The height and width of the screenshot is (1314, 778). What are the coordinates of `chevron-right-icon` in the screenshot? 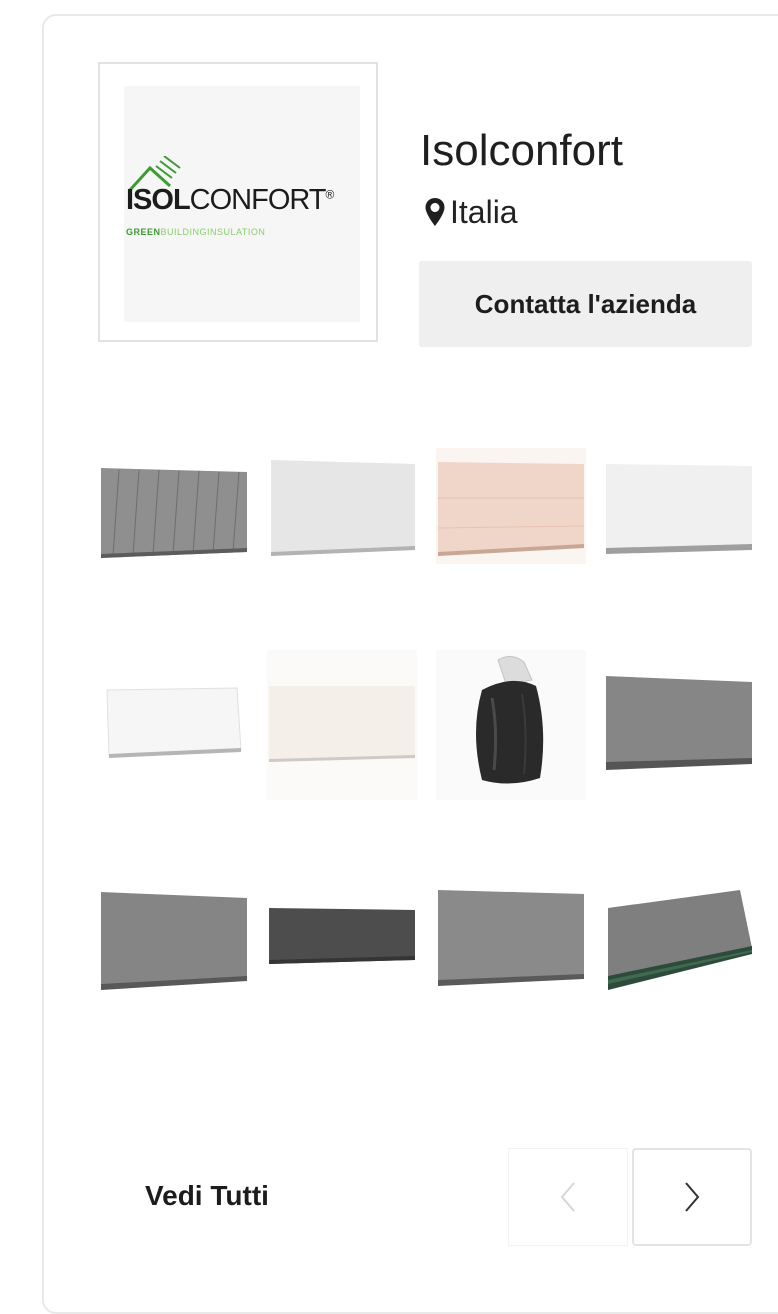 It's located at (692, 1197).